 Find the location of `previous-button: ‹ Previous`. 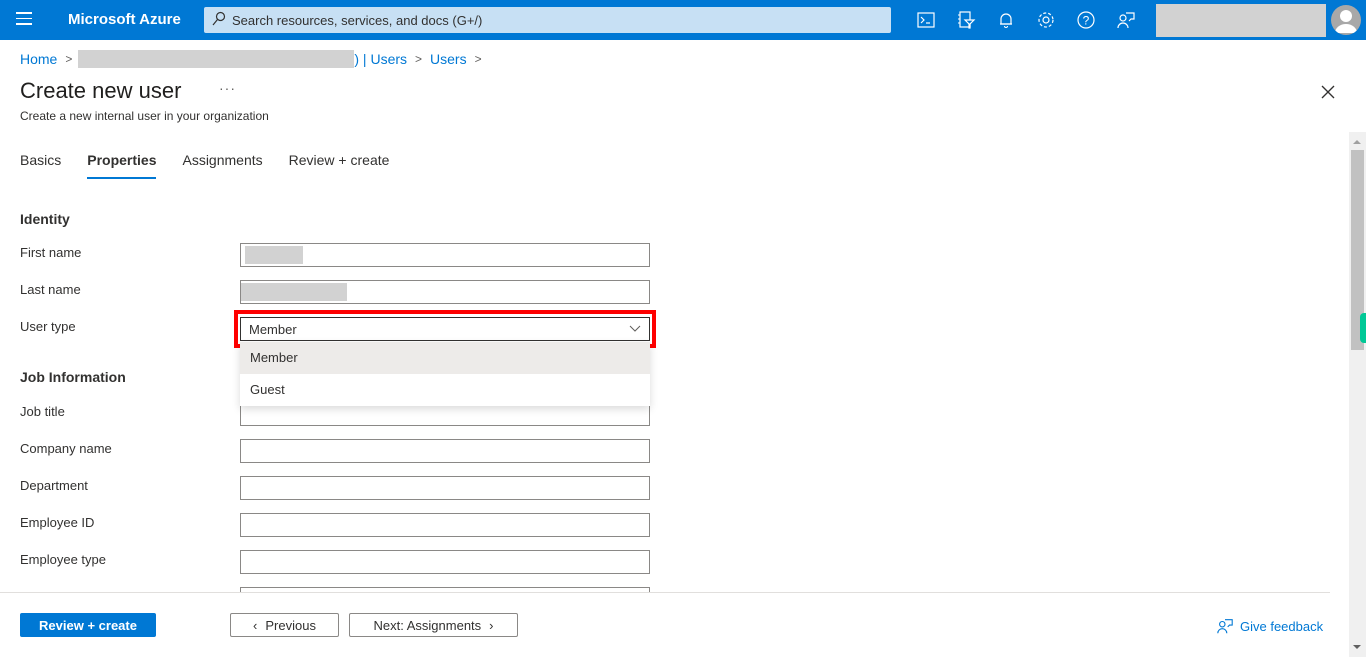

previous-button: ‹ Previous is located at coordinates (284, 625).